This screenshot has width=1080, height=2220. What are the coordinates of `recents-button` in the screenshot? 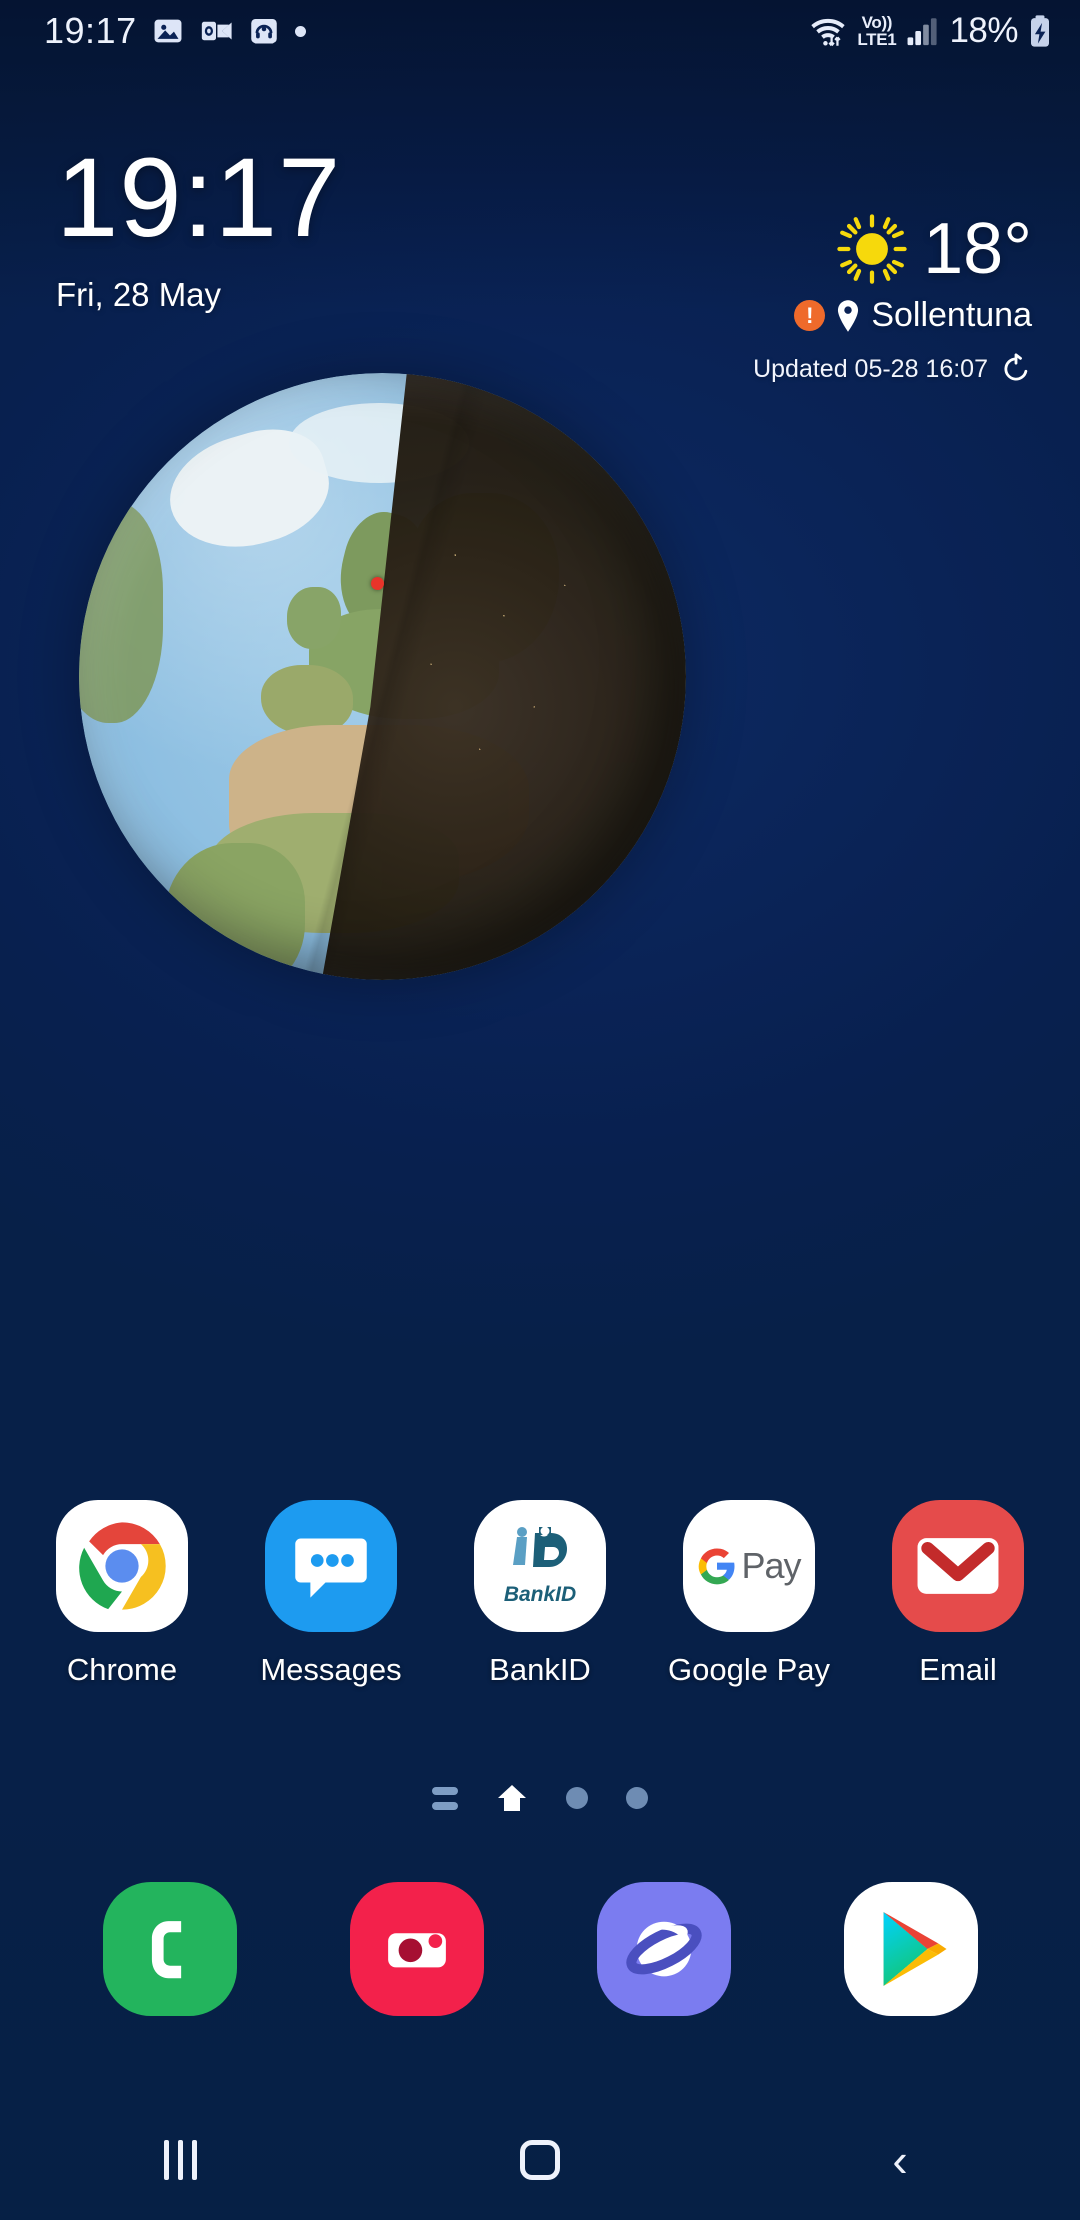 It's located at (180, 2160).